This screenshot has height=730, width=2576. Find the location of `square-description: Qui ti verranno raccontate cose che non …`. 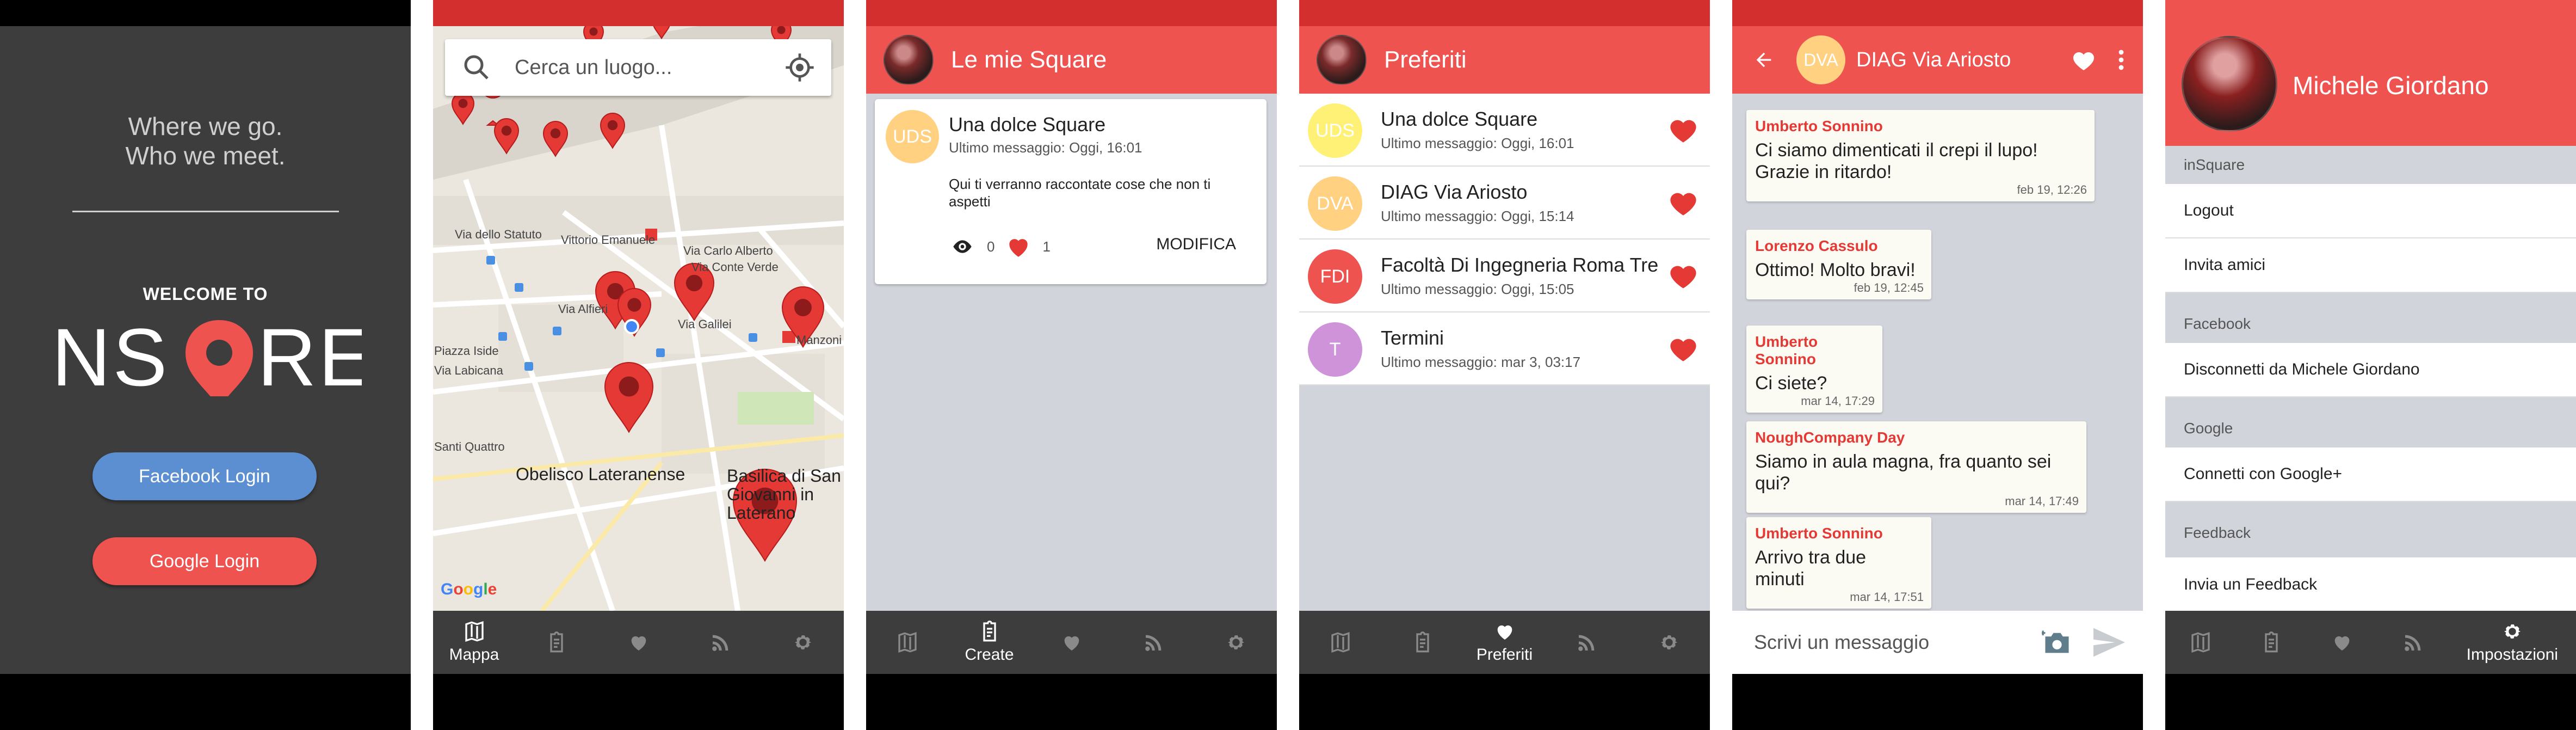

square-description: Qui ti verranno raccontate cose che non … is located at coordinates (1080, 193).